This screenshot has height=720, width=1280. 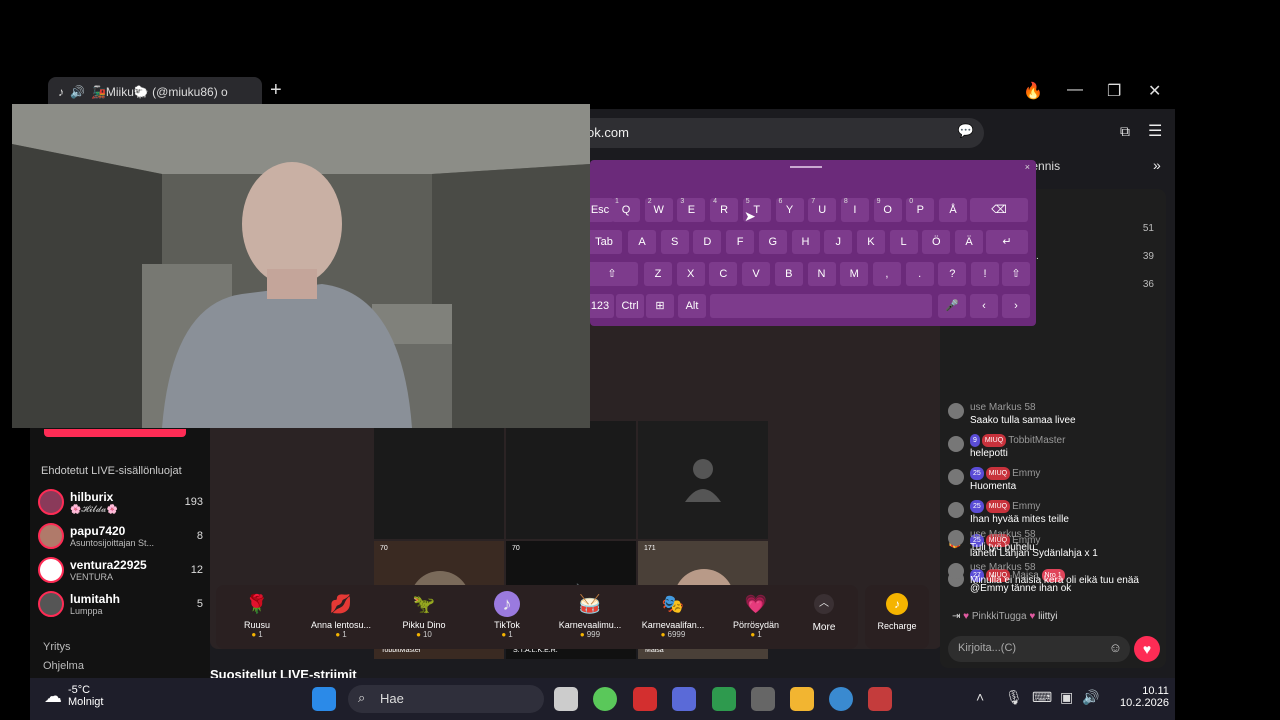 I want to click on gift-item: 🌹 Ruusu1, so click(x=257, y=617).